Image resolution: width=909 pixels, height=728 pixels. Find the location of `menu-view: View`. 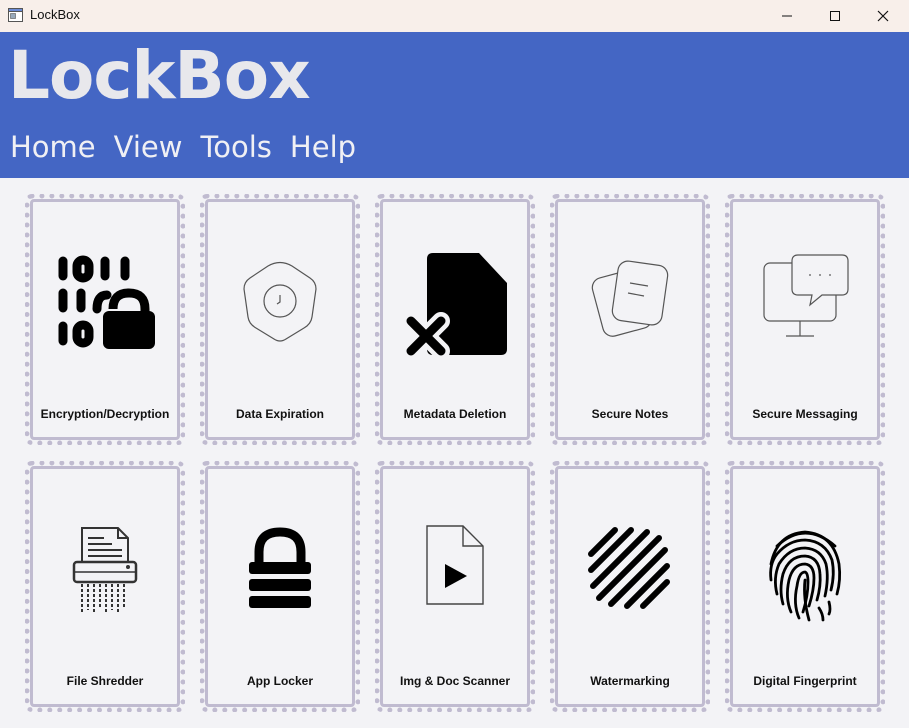

menu-view: View is located at coordinates (148, 147).